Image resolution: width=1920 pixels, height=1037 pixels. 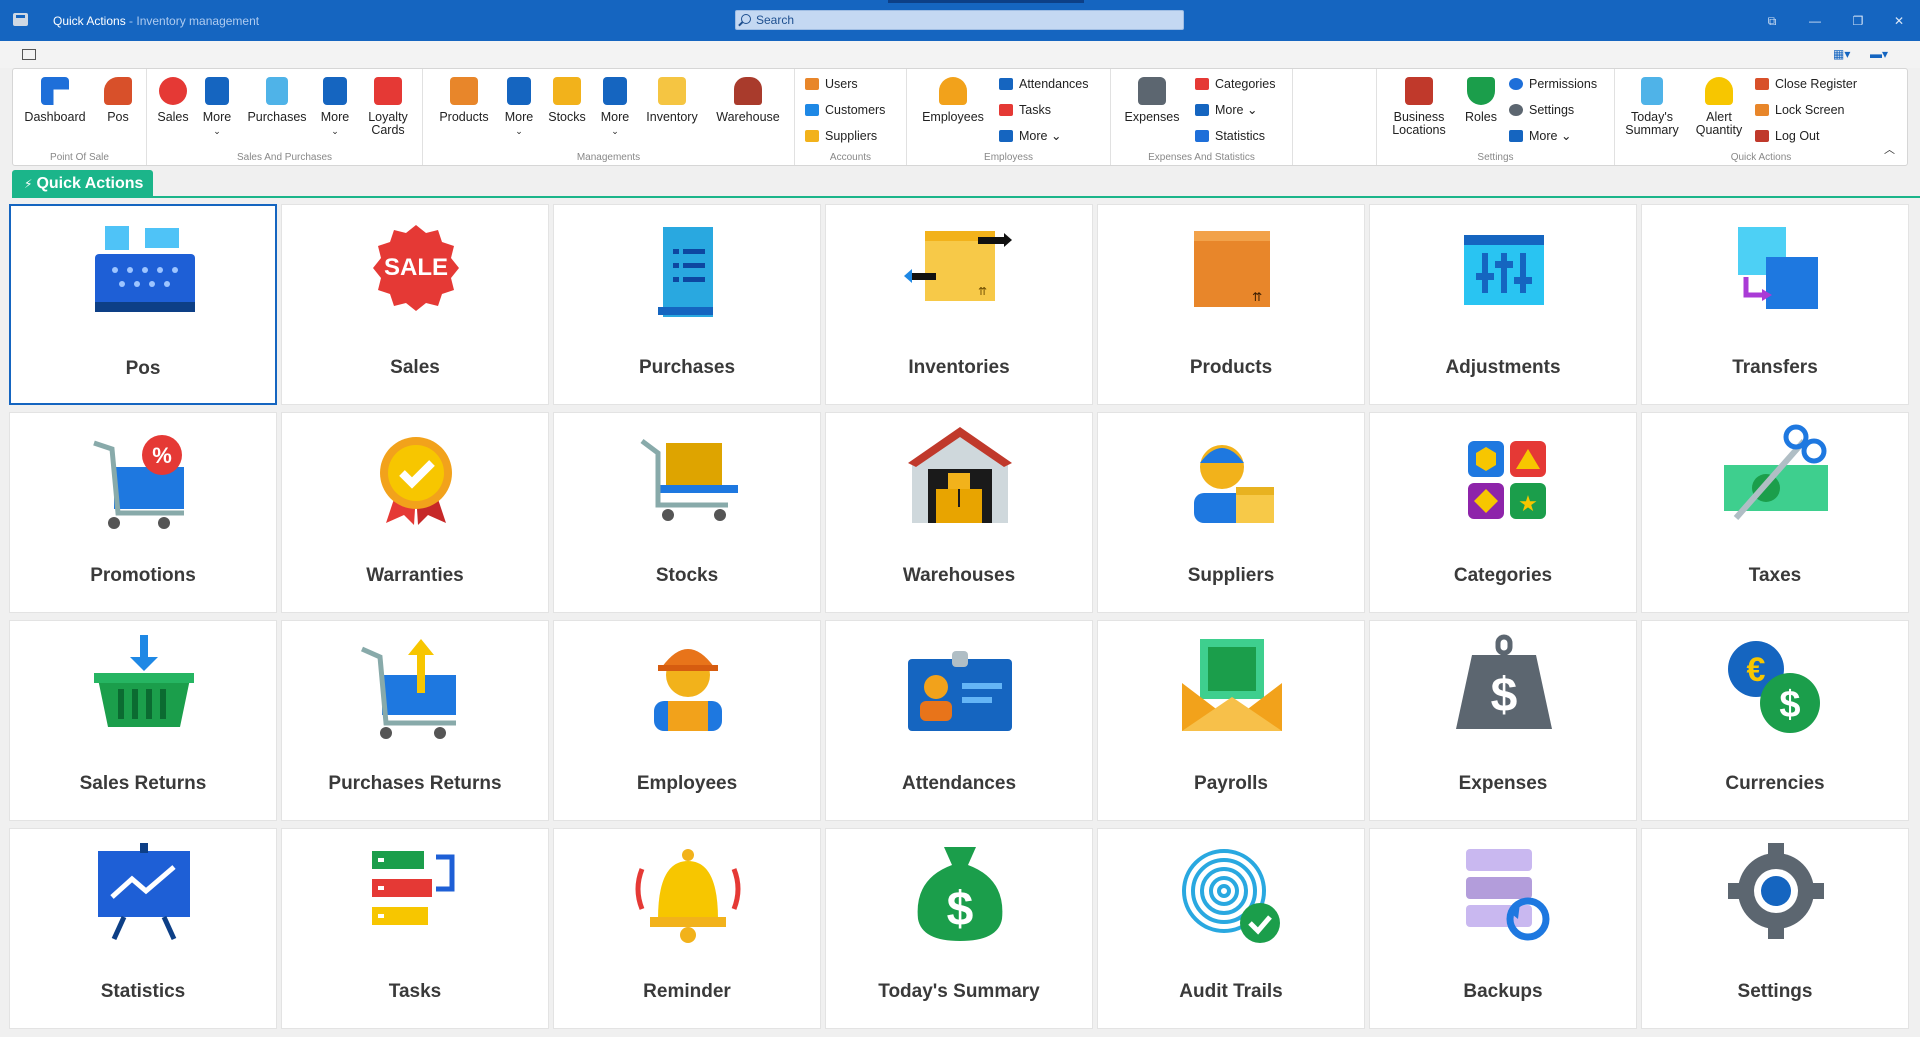 I want to click on sale-badge-icon: SALE, so click(x=416, y=270).